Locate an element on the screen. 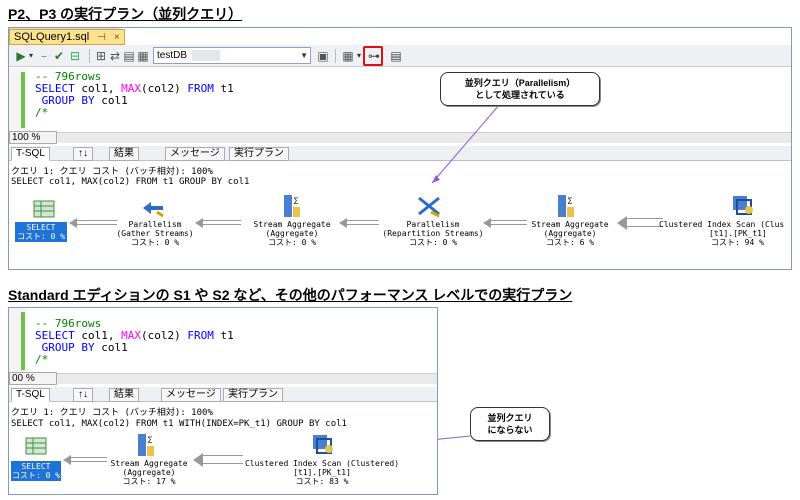 This screenshot has height=500, width=800. results-tab-bar: T-SQL ↑↓ 結果 メッセージ 実行プラン is located at coordinates (223, 394).